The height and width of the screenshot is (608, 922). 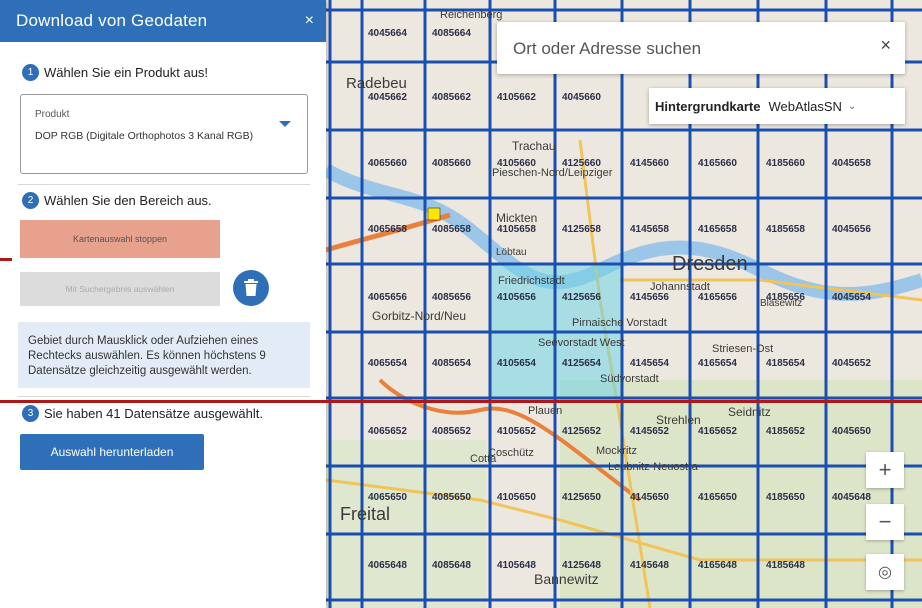 What do you see at coordinates (511, 453) in the screenshot?
I see `place-label: Coschütz` at bounding box center [511, 453].